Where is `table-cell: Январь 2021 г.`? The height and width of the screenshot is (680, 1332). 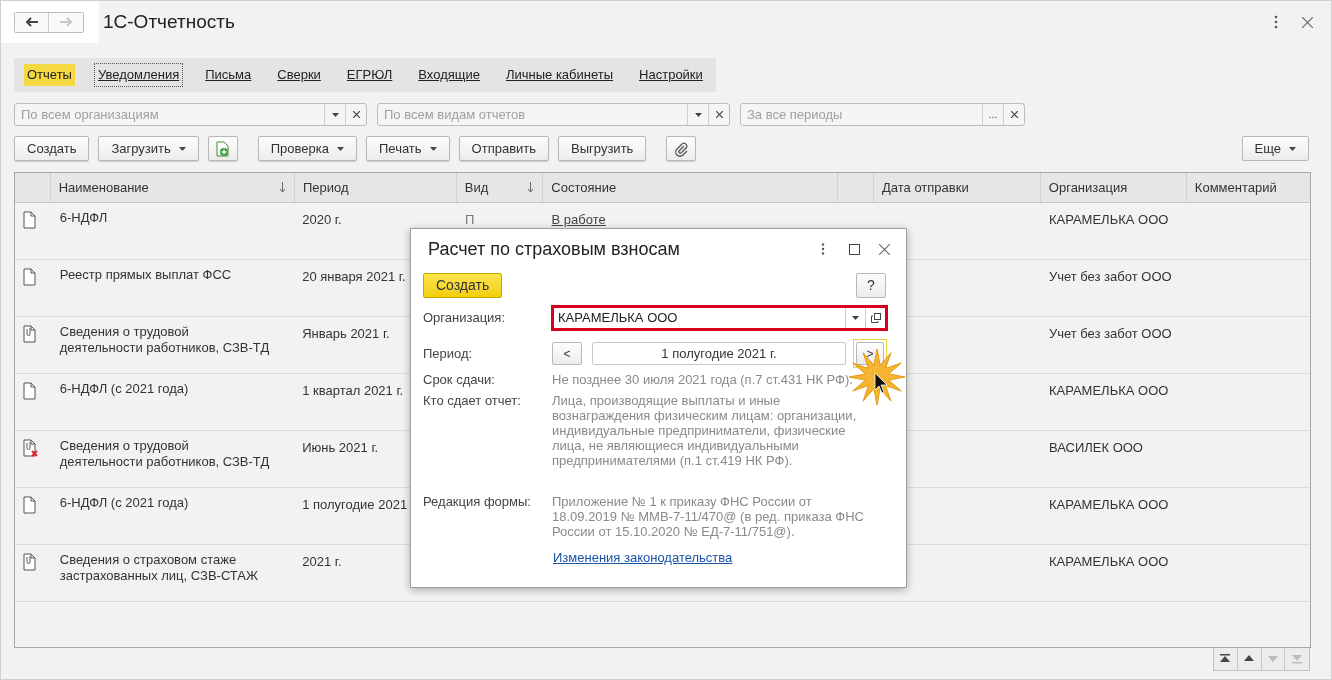 table-cell: Январь 2021 г. is located at coordinates (346, 333).